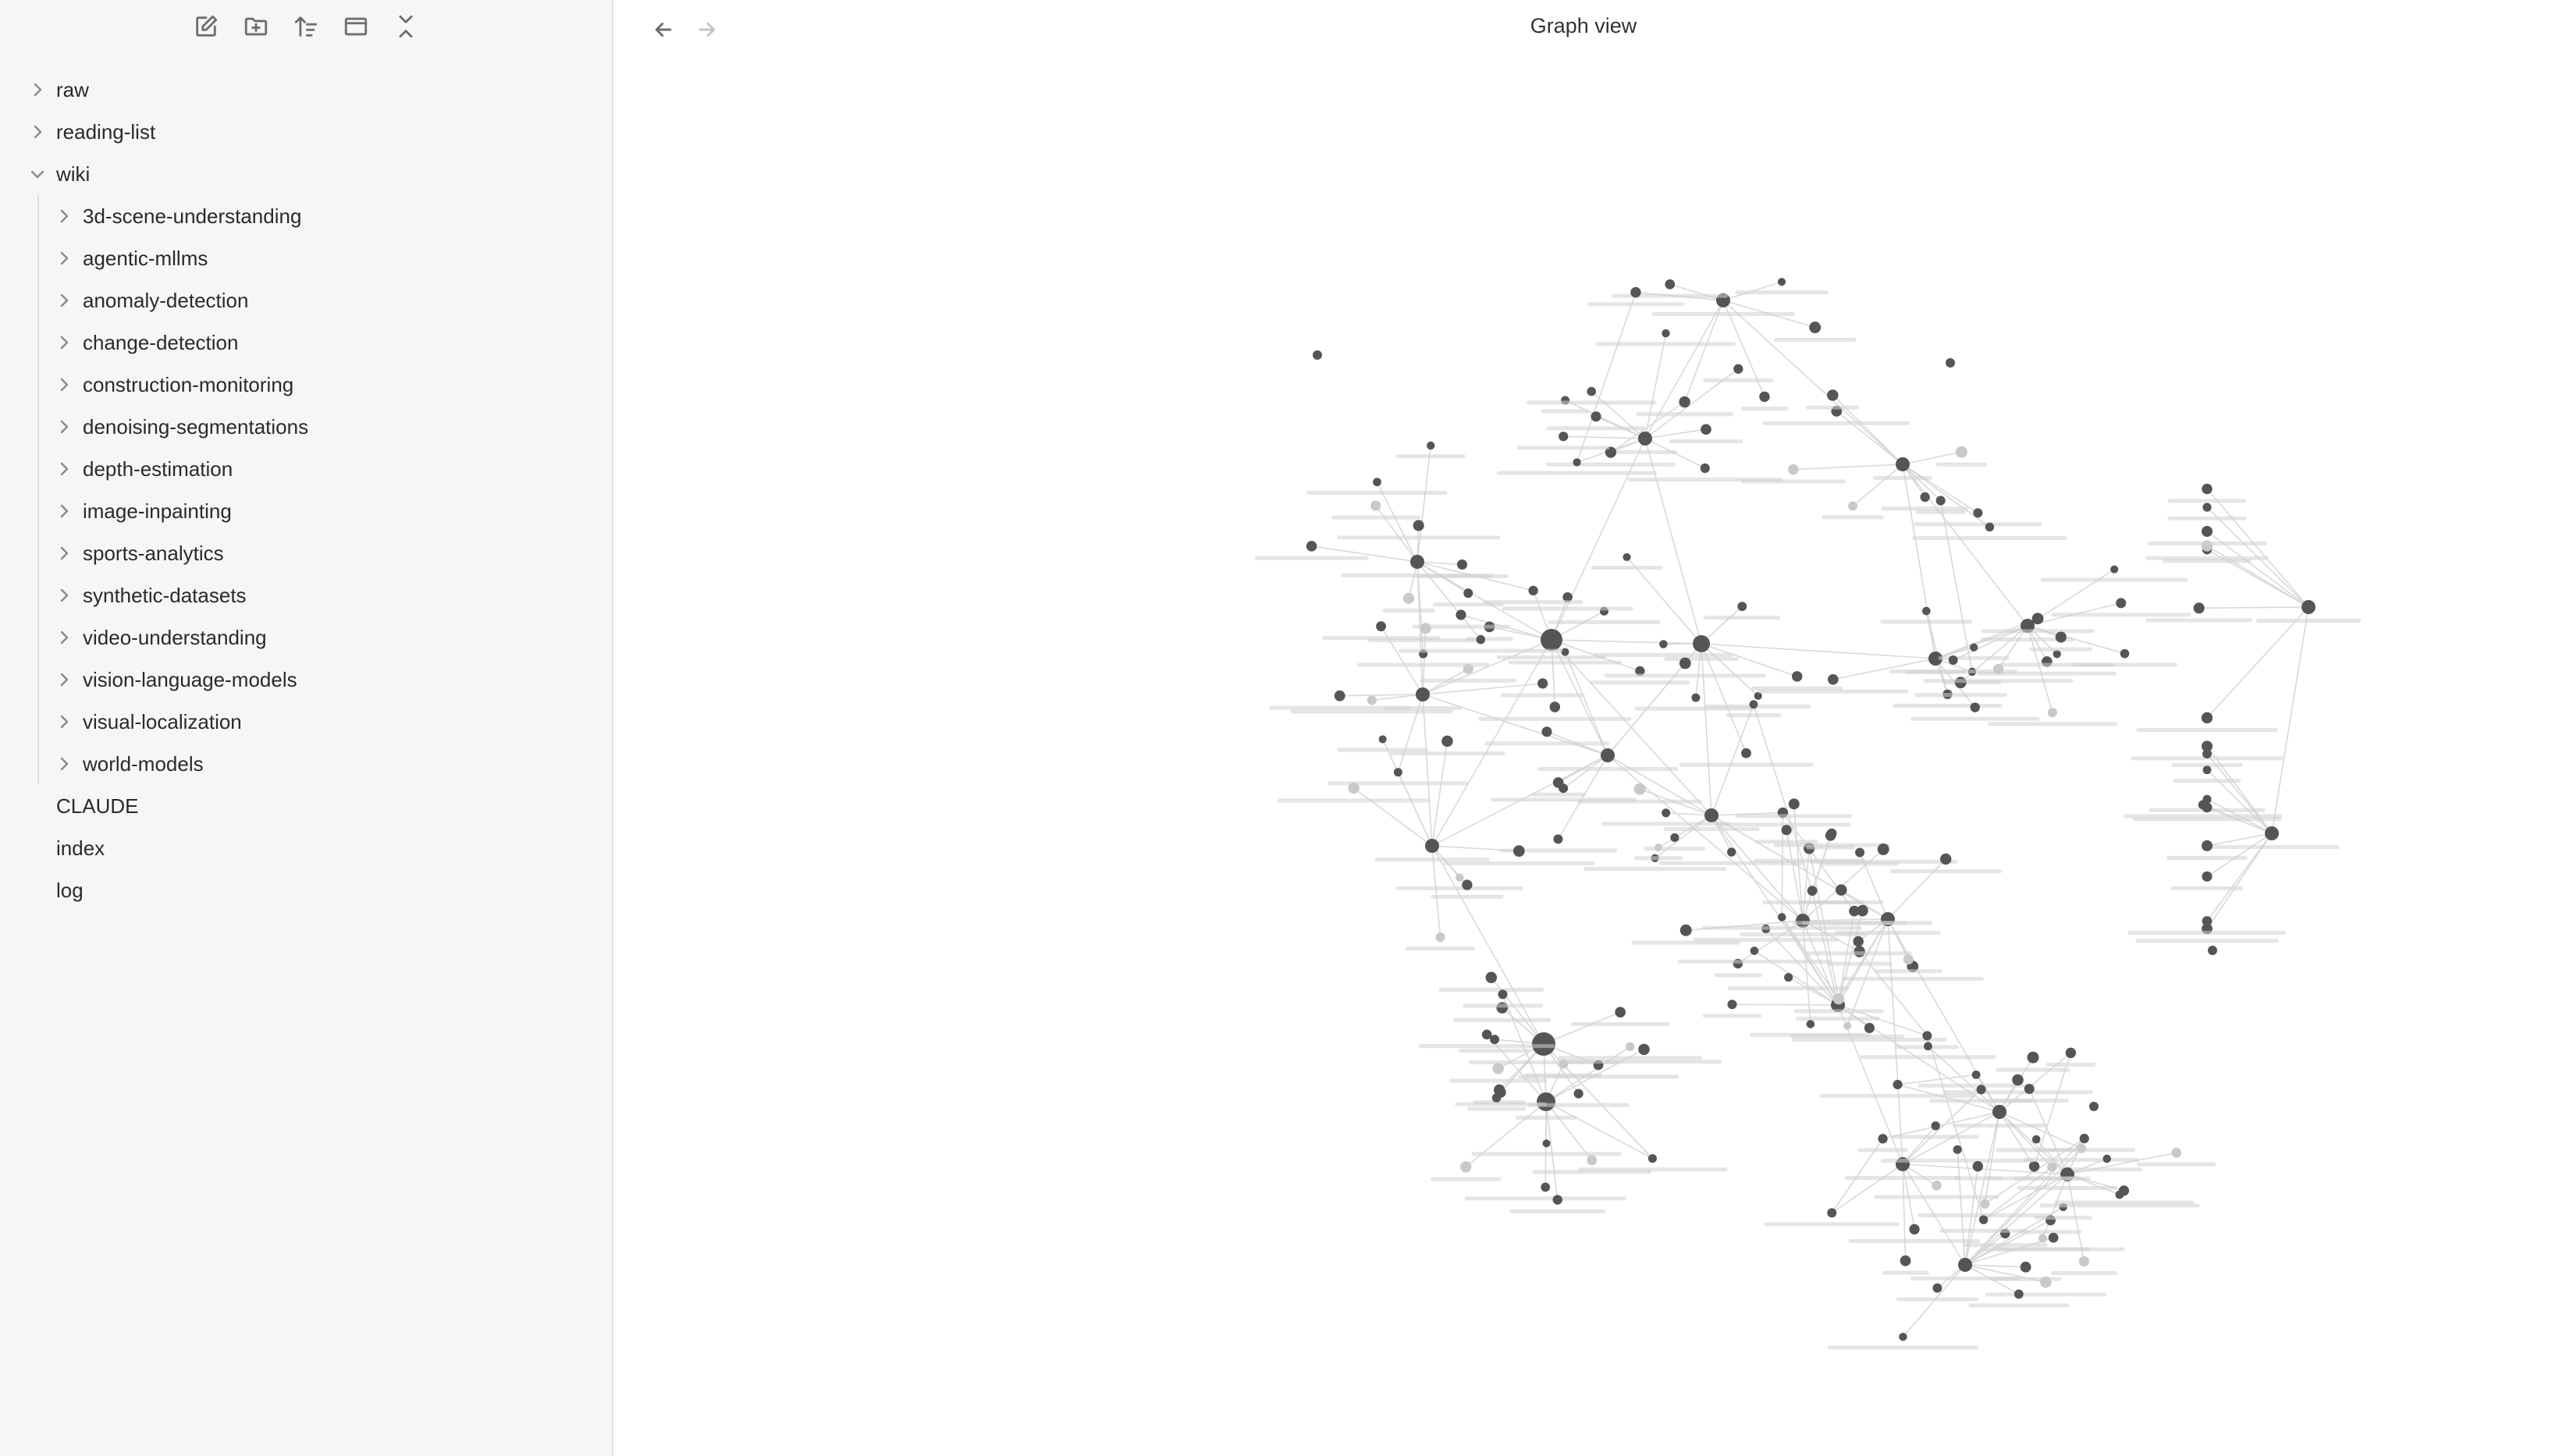  I want to click on folder-vision-language-models: vision-language-models, so click(306, 680).